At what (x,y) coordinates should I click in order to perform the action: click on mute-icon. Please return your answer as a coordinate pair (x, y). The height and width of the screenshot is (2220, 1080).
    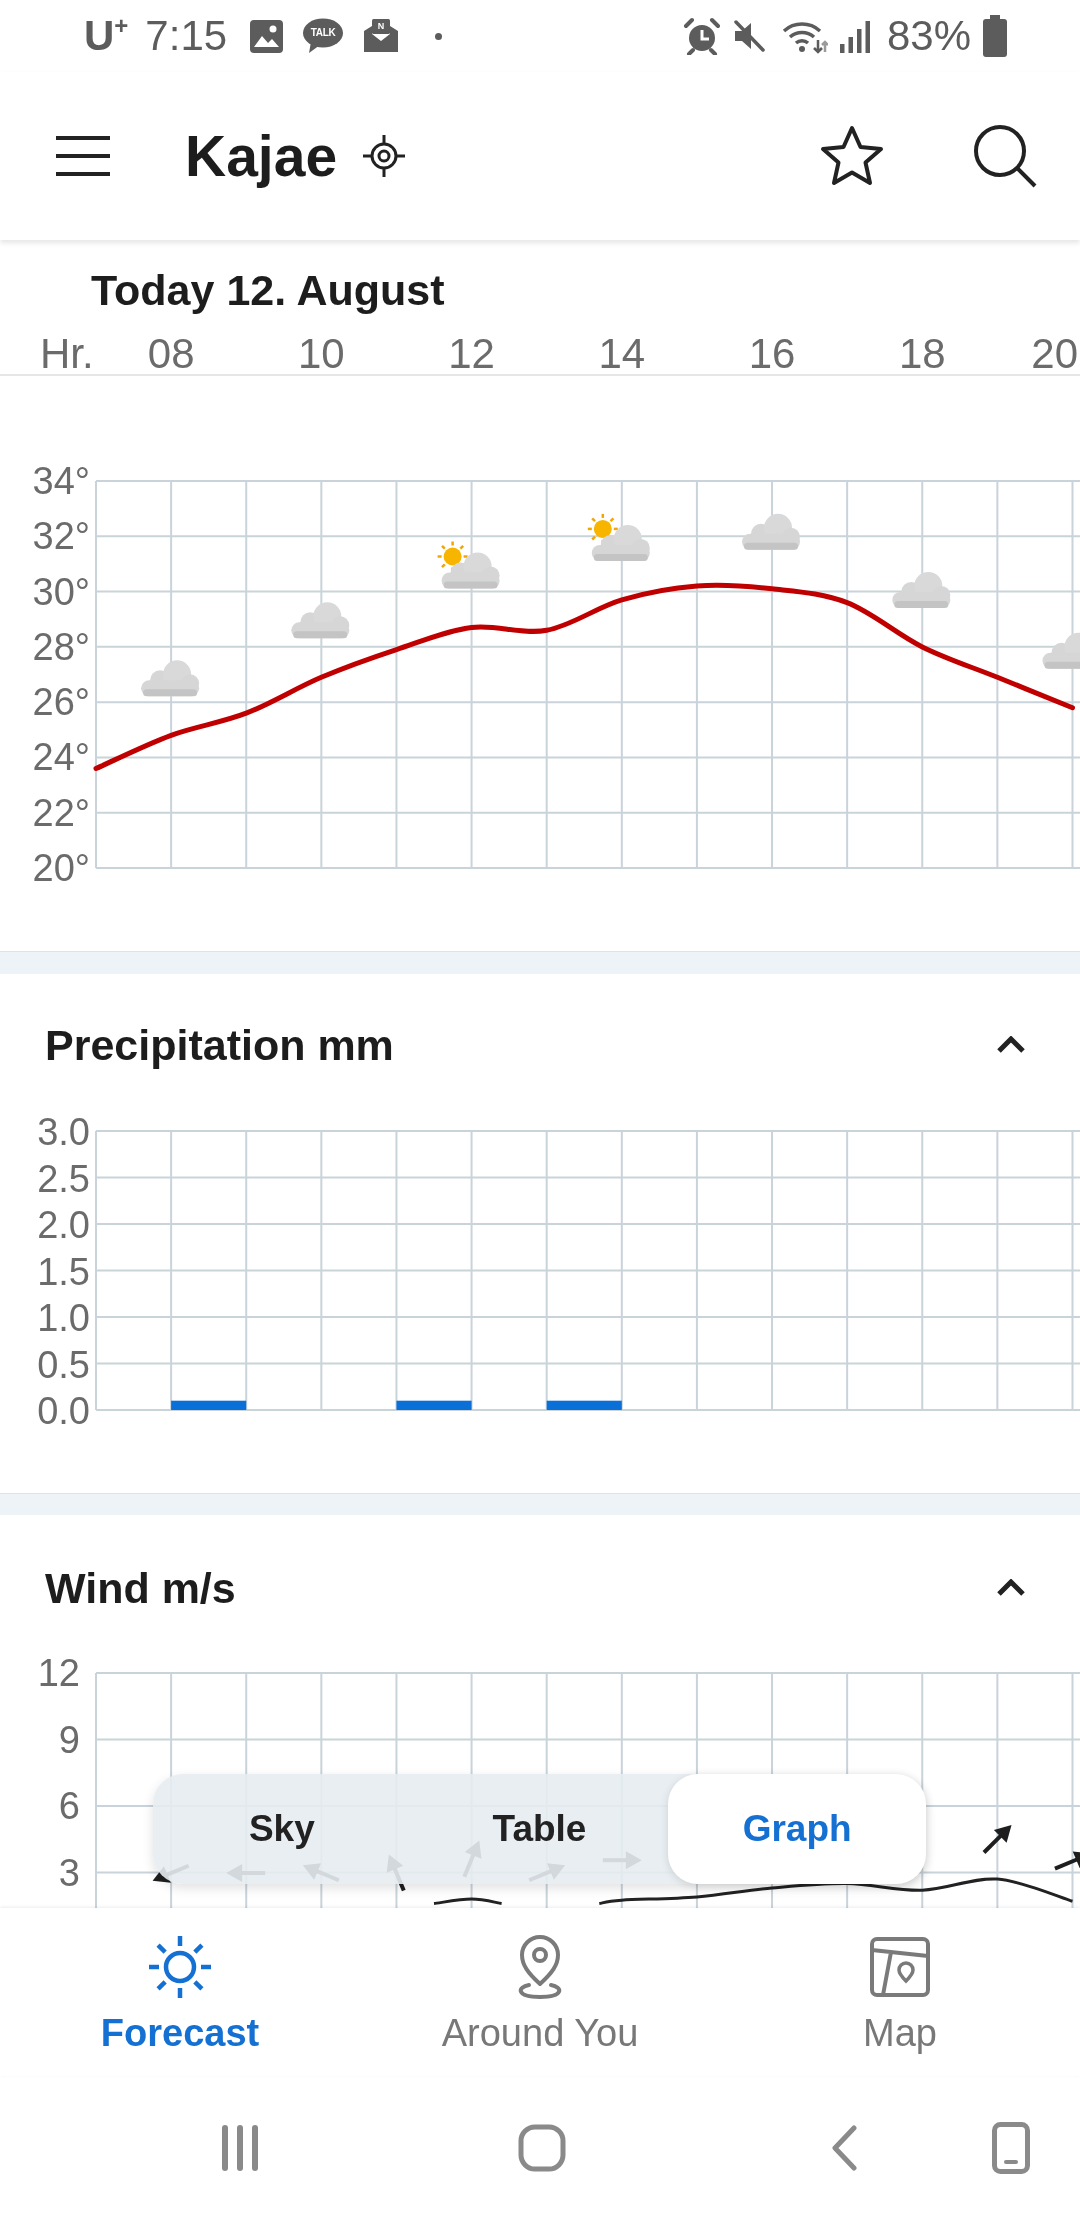
    Looking at the image, I should click on (748, 36).